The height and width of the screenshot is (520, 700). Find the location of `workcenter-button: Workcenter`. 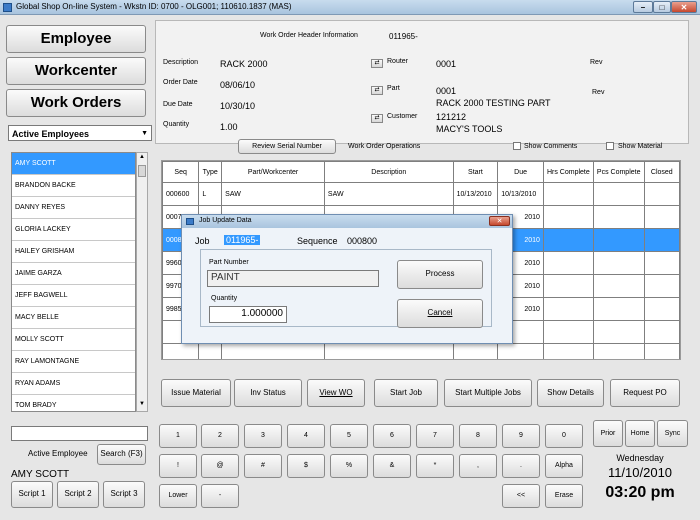

workcenter-button: Workcenter is located at coordinates (76, 71).